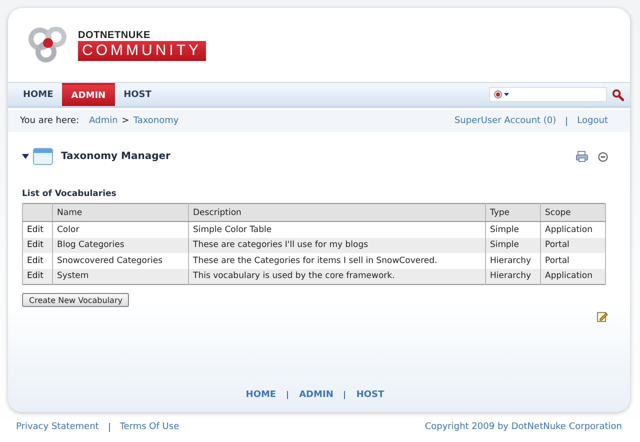  Describe the element at coordinates (137, 94) in the screenshot. I see `nav-tab: HOST` at that location.